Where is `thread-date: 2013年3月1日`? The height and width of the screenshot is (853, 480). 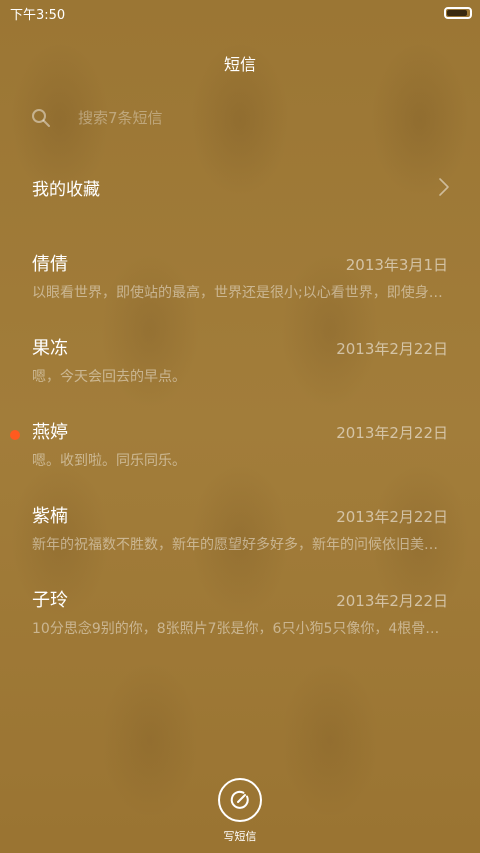 thread-date: 2013年3月1日 is located at coordinates (396, 265).